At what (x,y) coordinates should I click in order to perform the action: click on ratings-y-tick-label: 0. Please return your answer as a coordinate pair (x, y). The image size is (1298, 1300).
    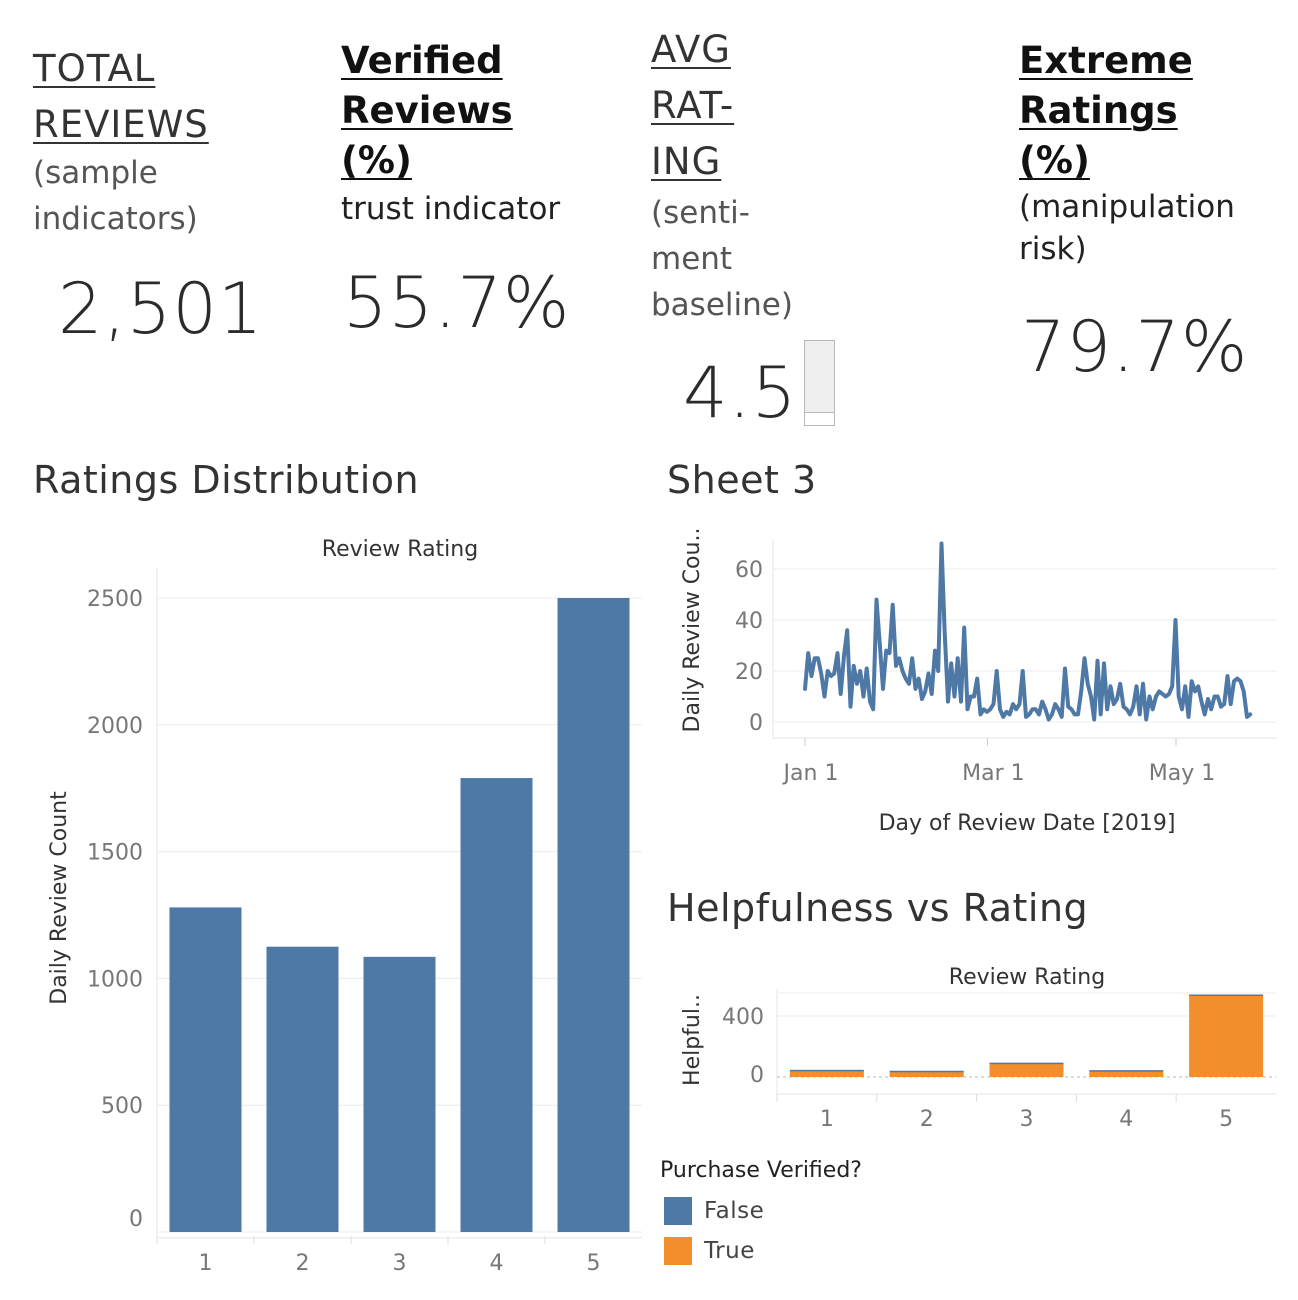
    Looking at the image, I should click on (136, 1219).